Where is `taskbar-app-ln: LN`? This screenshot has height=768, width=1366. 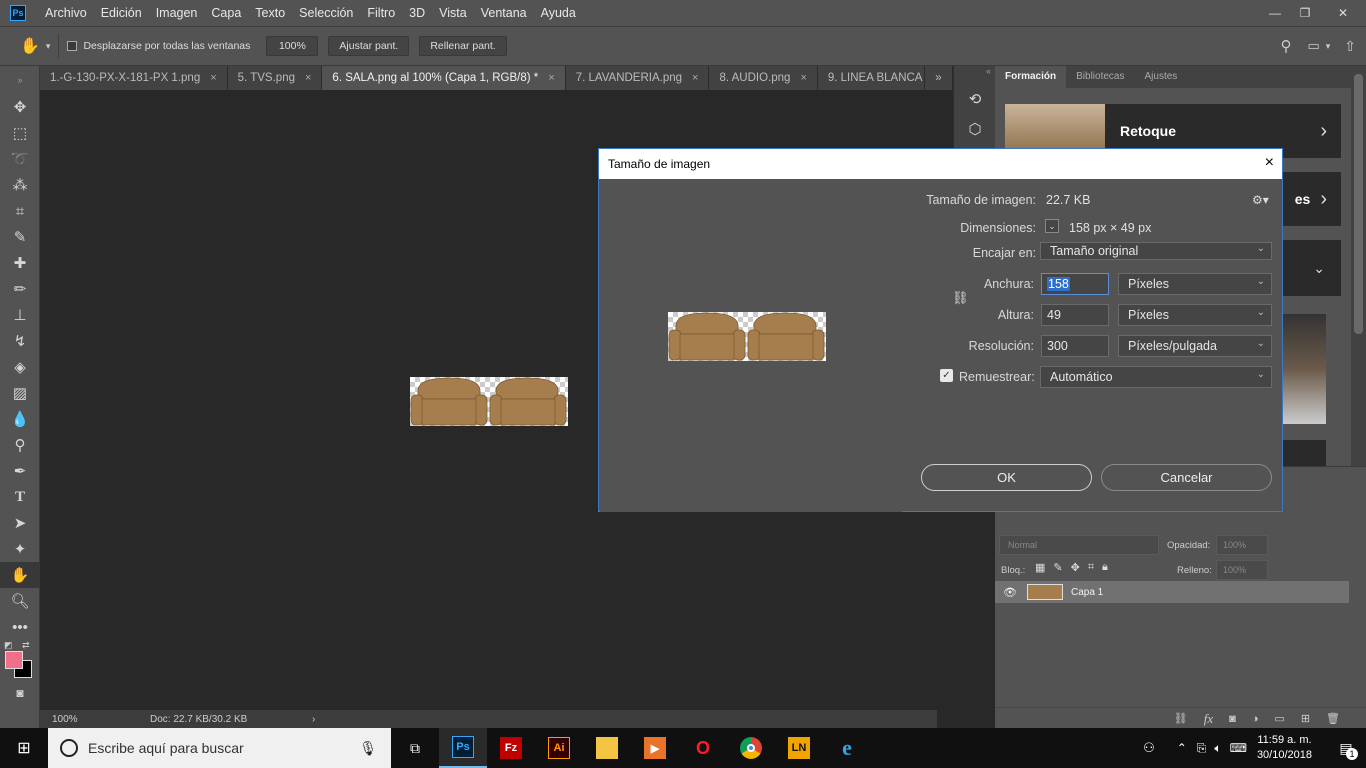 taskbar-app-ln: LN is located at coordinates (799, 748).